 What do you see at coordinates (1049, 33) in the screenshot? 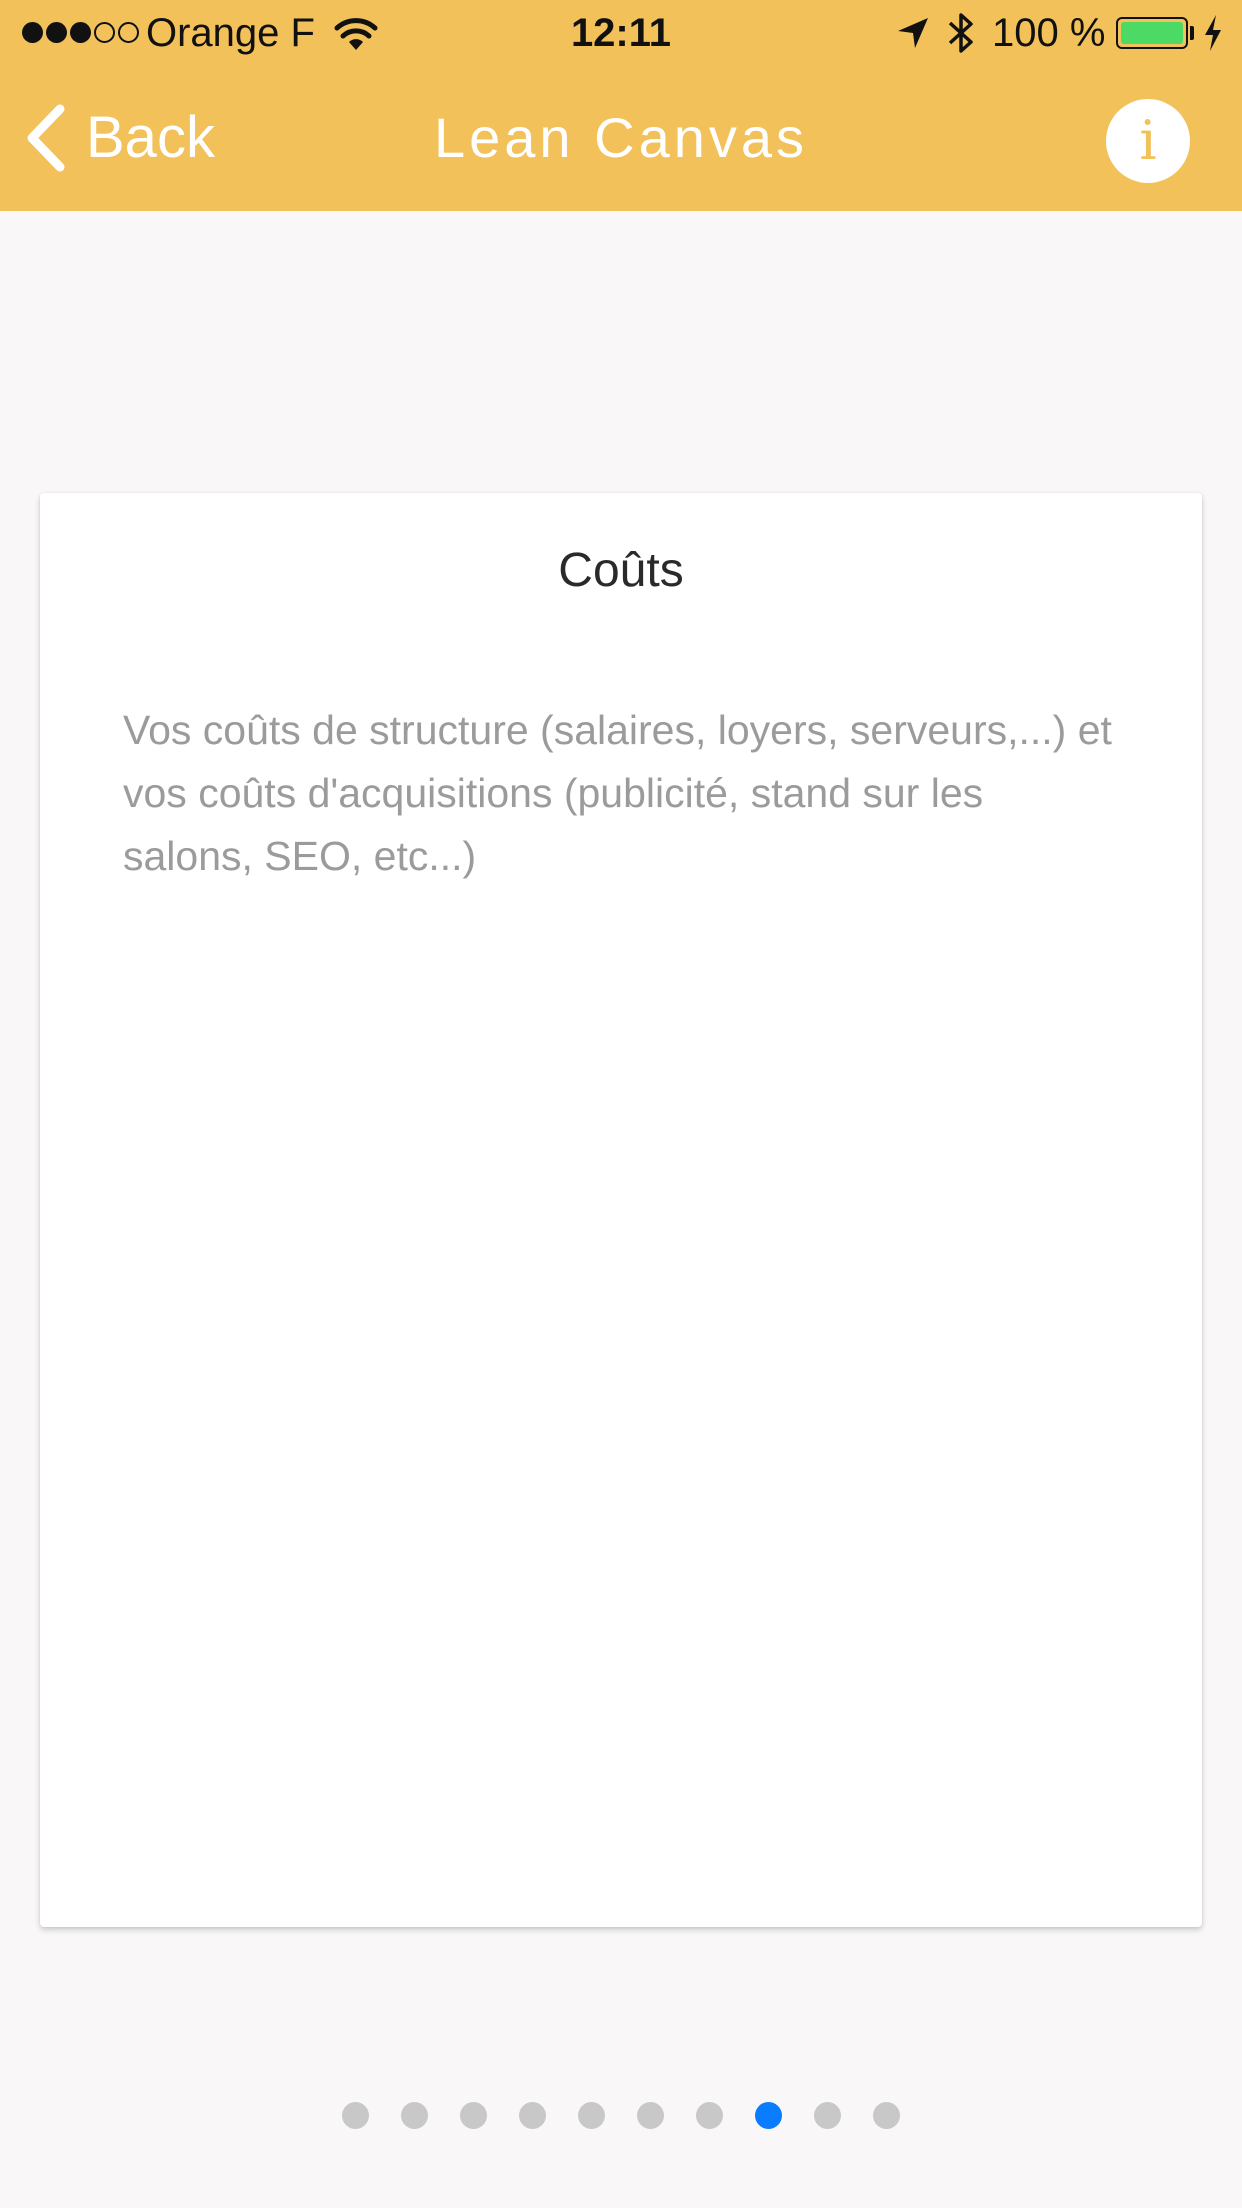
I see `battery-percentage: 100 %` at bounding box center [1049, 33].